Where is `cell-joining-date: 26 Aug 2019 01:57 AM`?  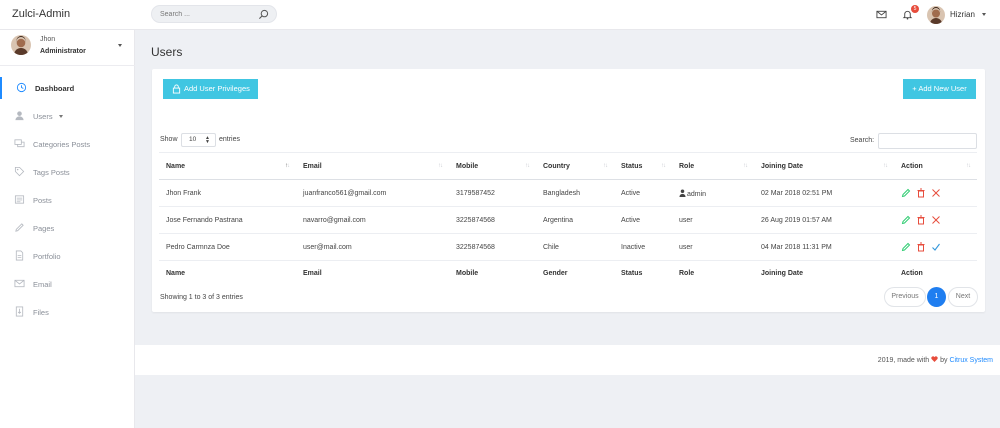 cell-joining-date: 26 Aug 2019 01:57 AM is located at coordinates (824, 220).